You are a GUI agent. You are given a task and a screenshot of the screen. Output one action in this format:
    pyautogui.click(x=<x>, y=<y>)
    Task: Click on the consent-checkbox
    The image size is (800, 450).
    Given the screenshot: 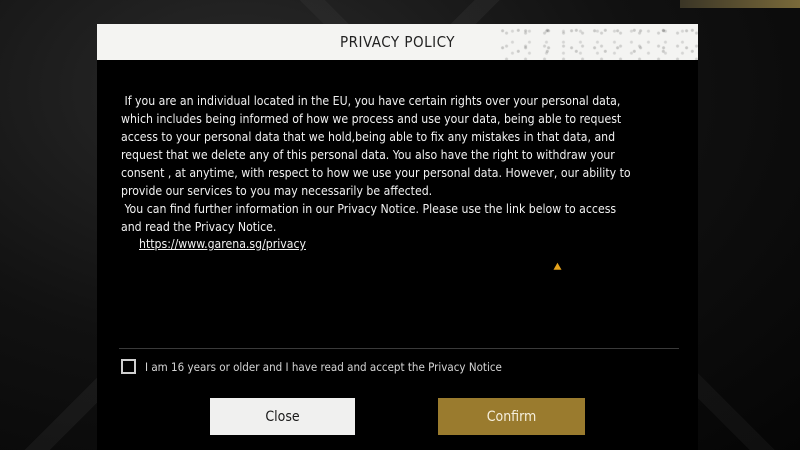 What is the action you would take?
    pyautogui.click(x=128, y=366)
    